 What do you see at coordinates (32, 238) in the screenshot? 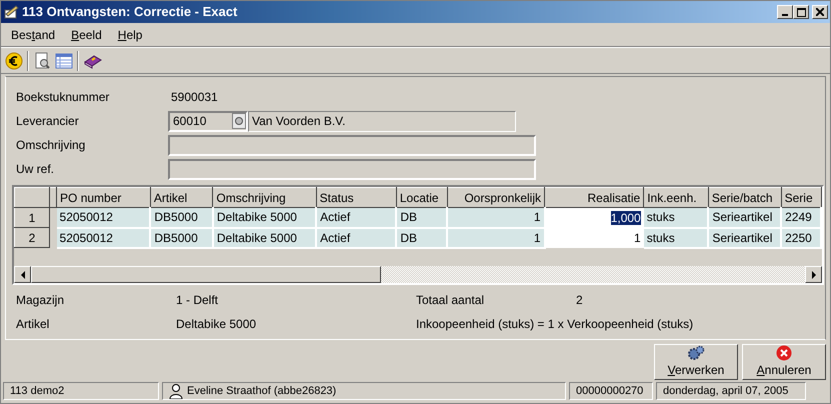
I see `row-header: 2` at bounding box center [32, 238].